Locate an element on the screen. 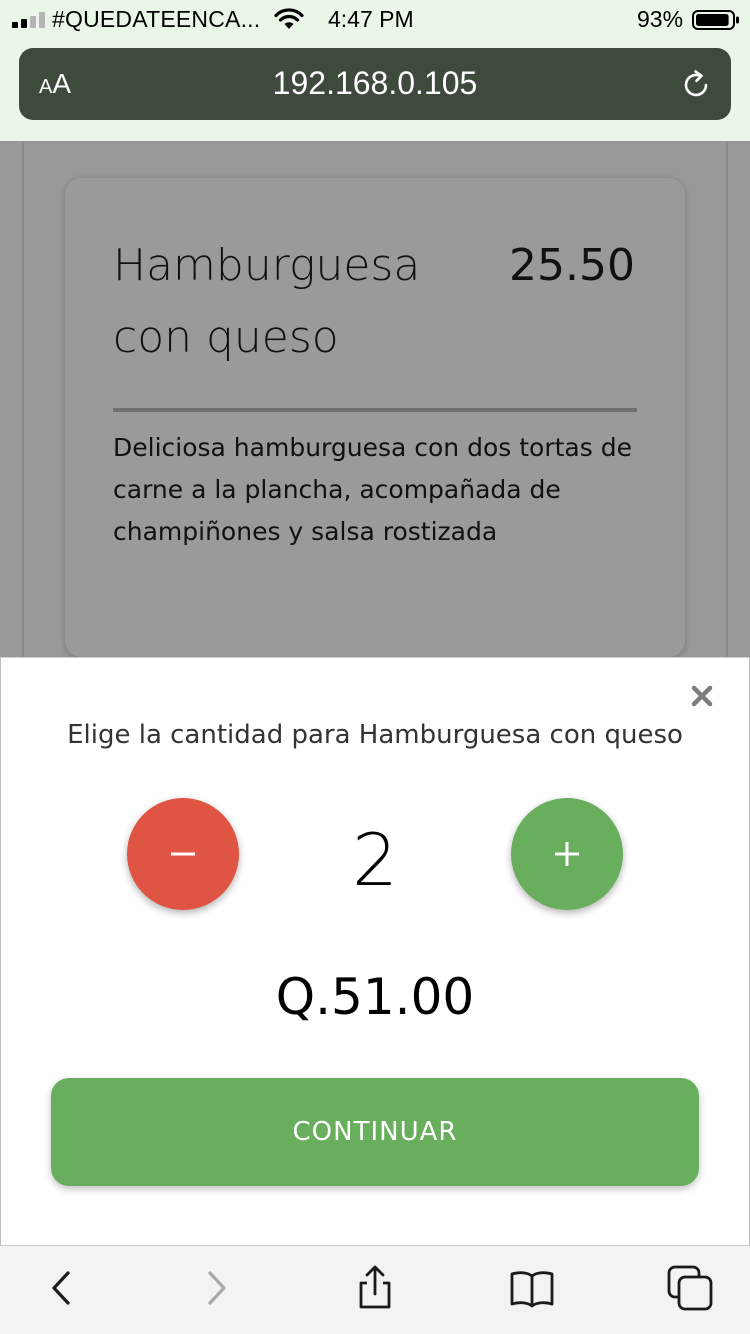 This screenshot has height=1334, width=750. address-bar: AA 192.168.0.105 is located at coordinates (375, 84).